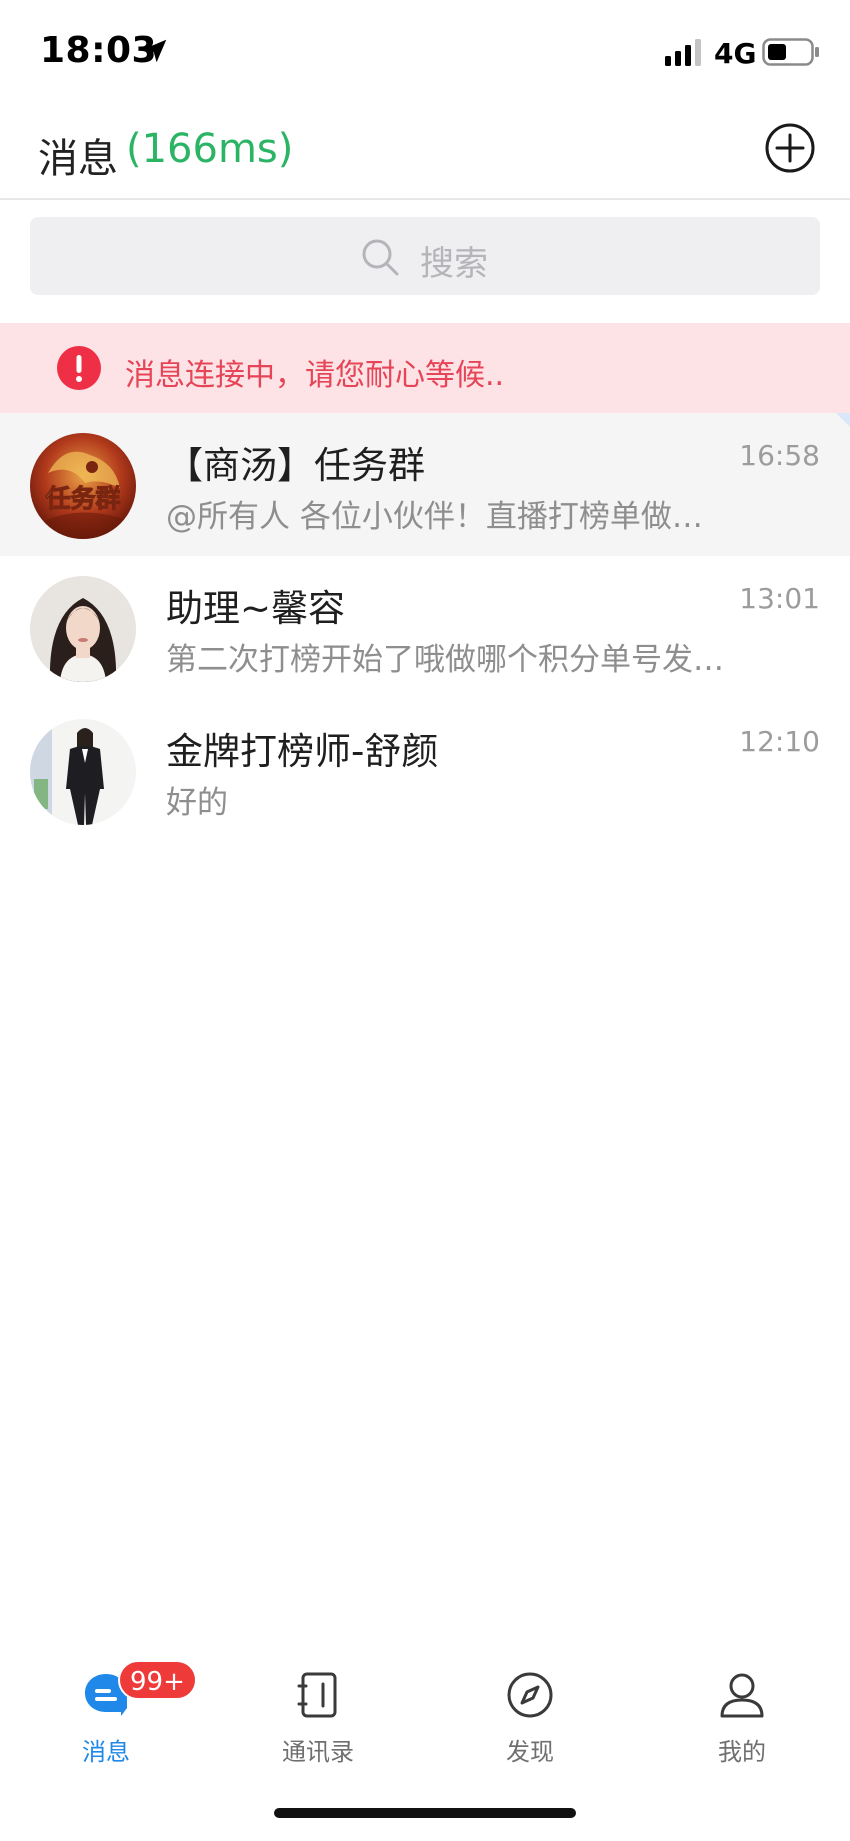 Image resolution: width=850 pixels, height=1841 pixels. What do you see at coordinates (317, 1695) in the screenshot?
I see `address-book-icon` at bounding box center [317, 1695].